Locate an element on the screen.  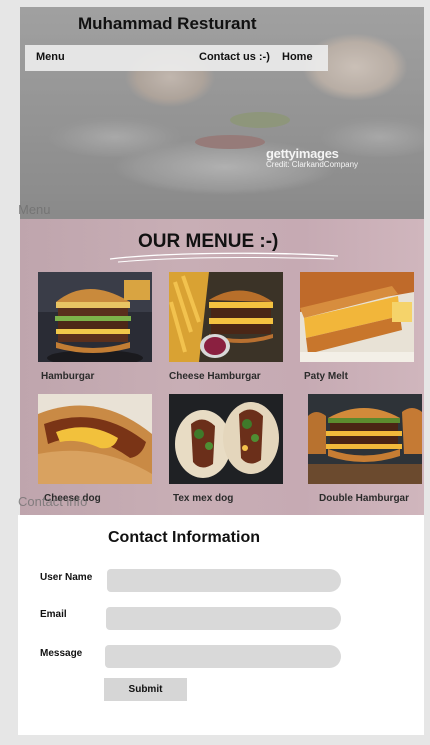
getty-watermark: gettyimages Credit: ClarkandCompany is located at coordinates (312, 157).